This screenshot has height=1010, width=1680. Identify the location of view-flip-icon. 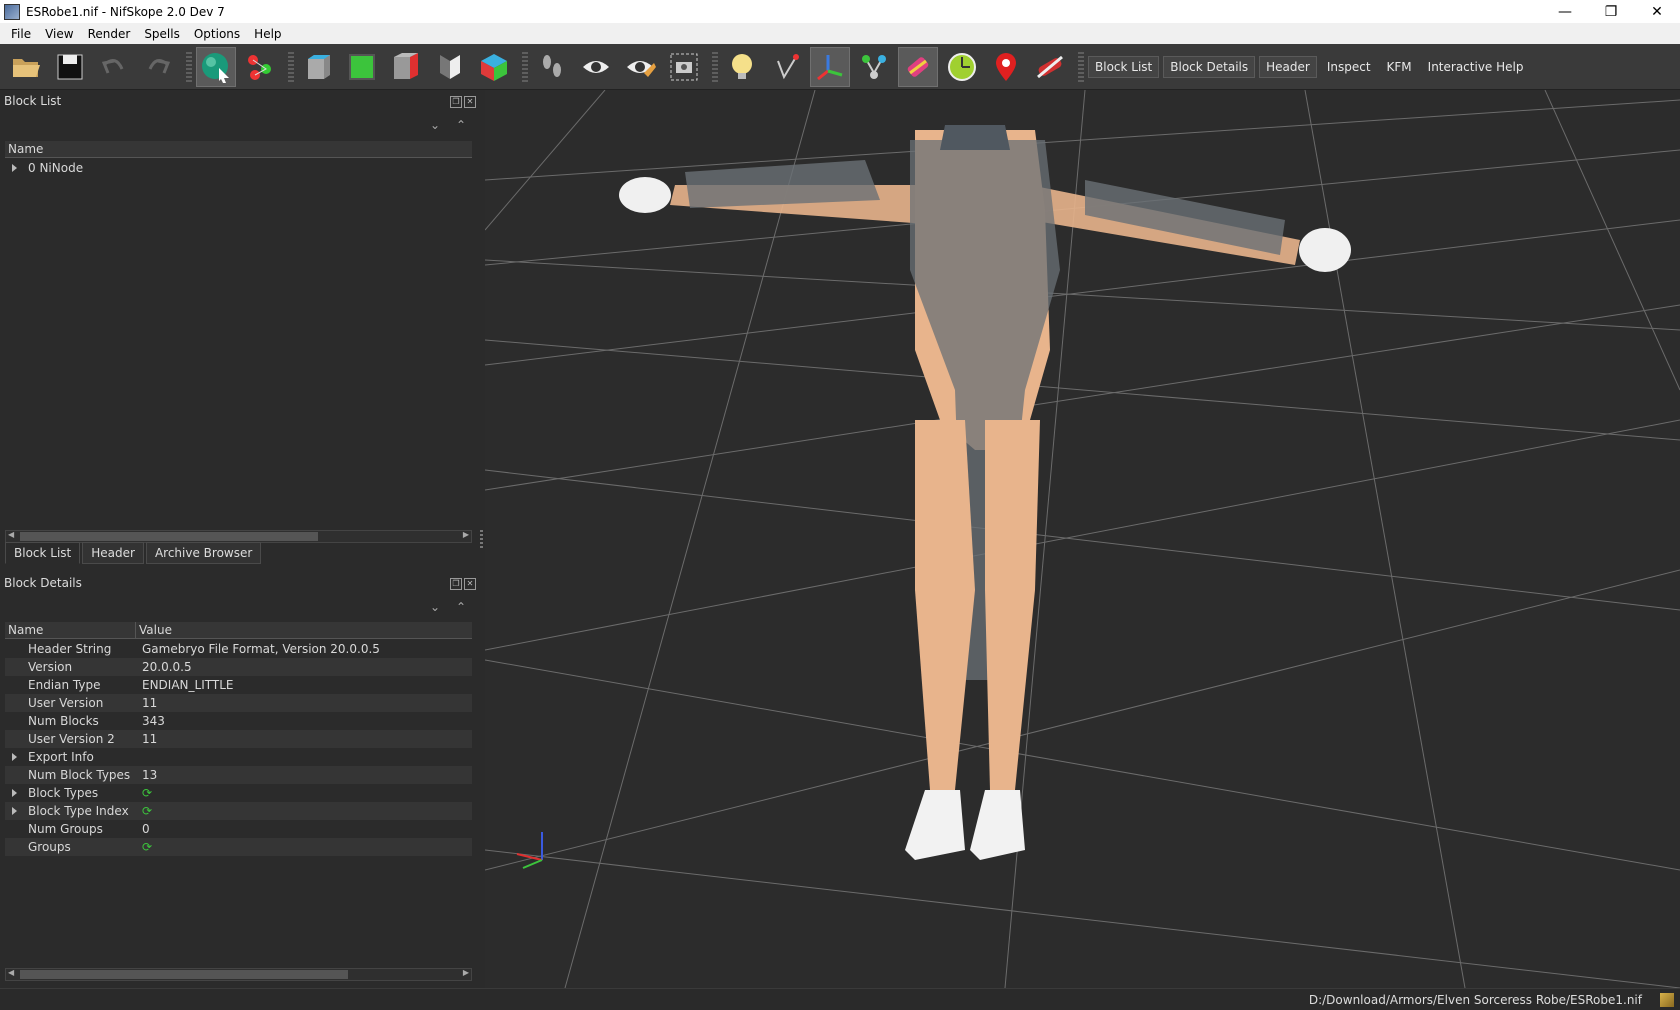
(450, 66).